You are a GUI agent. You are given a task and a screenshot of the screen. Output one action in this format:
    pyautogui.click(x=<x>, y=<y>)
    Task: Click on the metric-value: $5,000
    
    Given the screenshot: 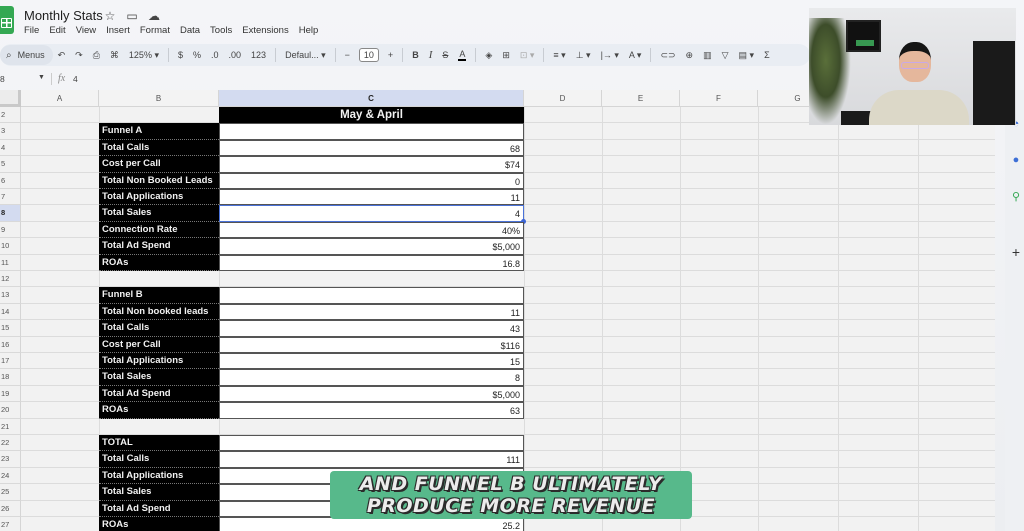 What is the action you would take?
    pyautogui.click(x=371, y=394)
    